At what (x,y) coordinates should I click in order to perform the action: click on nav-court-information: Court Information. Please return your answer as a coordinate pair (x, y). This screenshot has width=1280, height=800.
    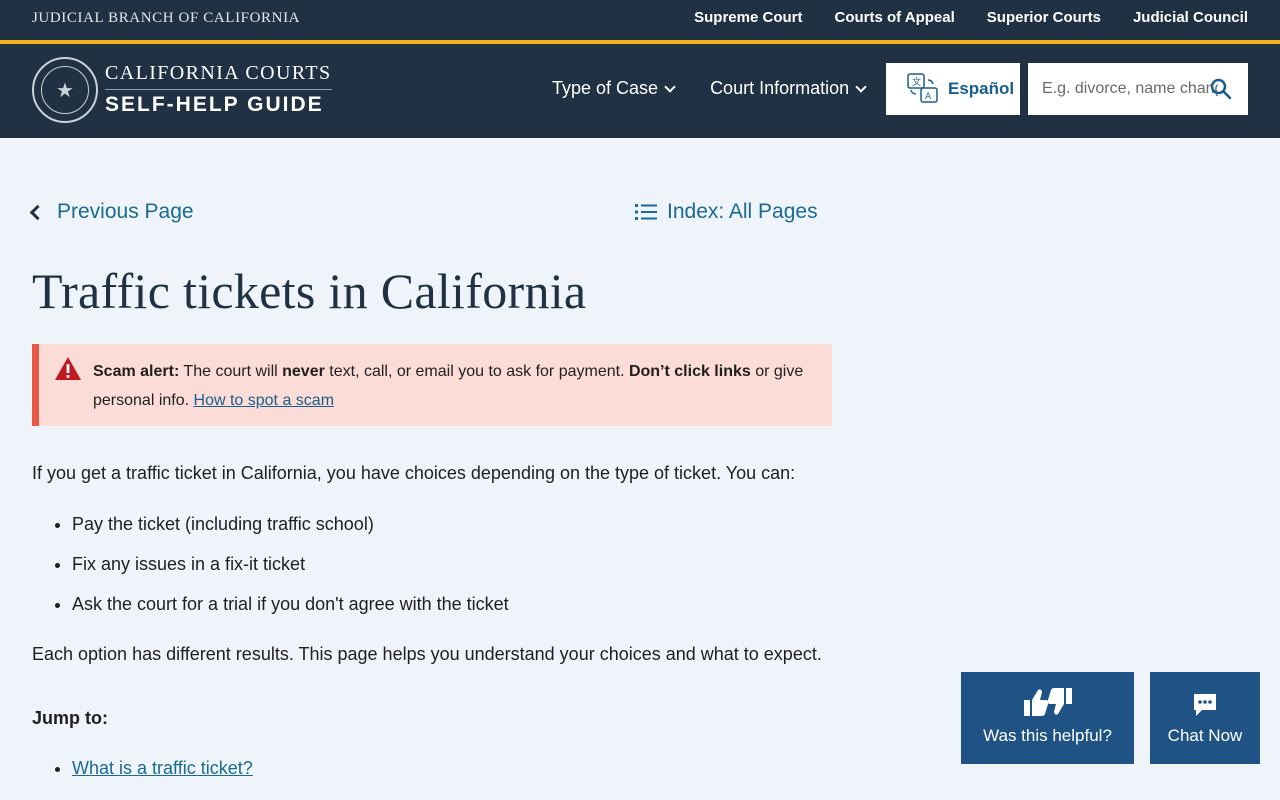
    Looking at the image, I should click on (788, 88).